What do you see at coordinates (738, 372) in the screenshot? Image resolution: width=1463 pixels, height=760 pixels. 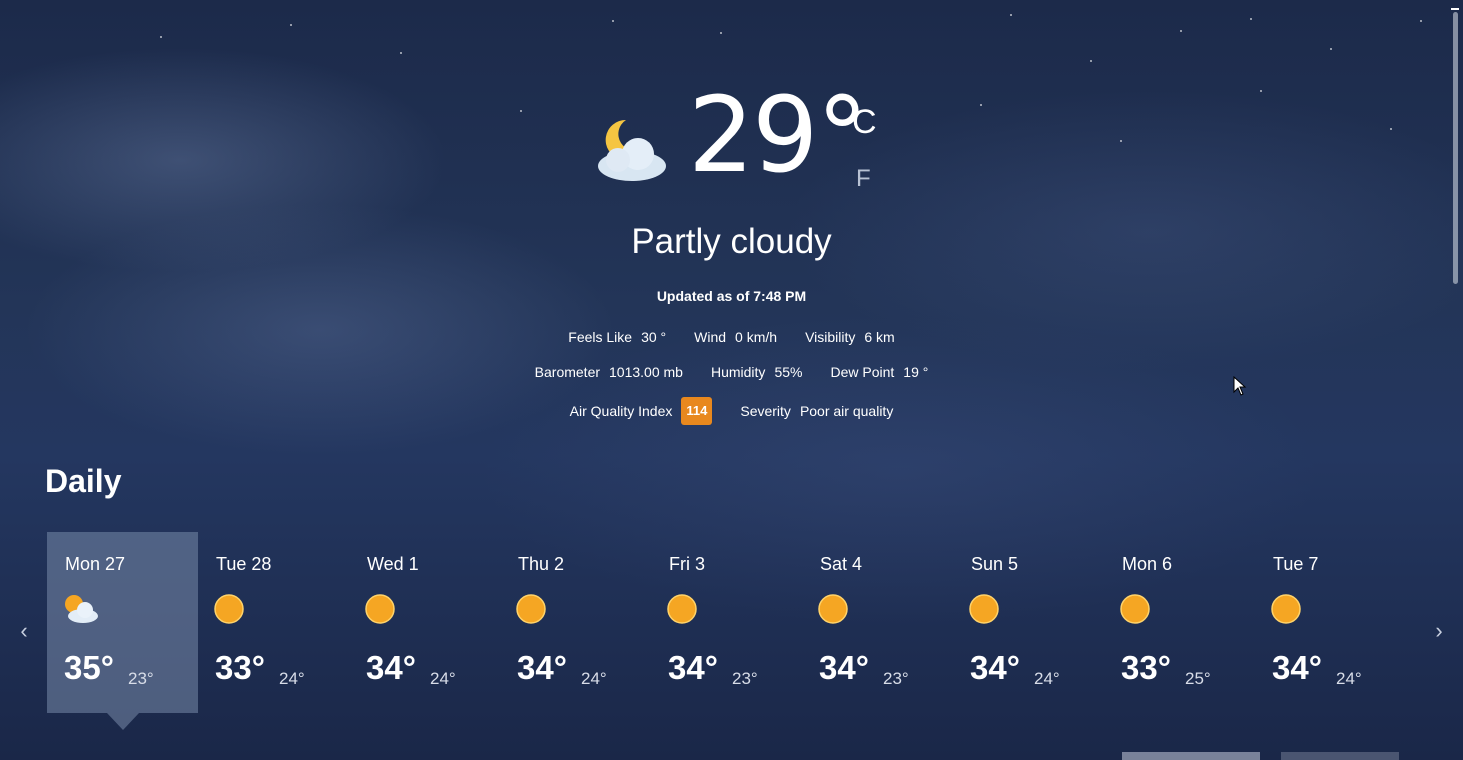 I see `humidity-label: Humidity` at bounding box center [738, 372].